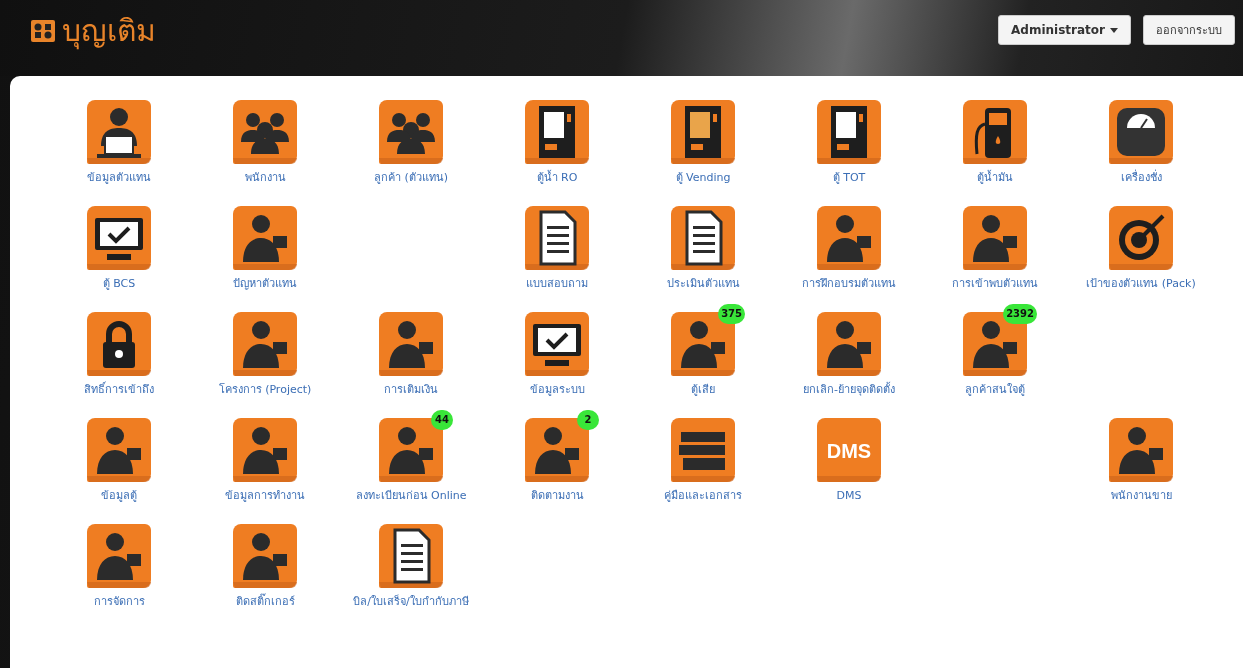 Image resolution: width=1243 pixels, height=668 pixels. Describe the element at coordinates (703, 177) in the screenshot. I see `app-link: ตู้ Vending` at that location.